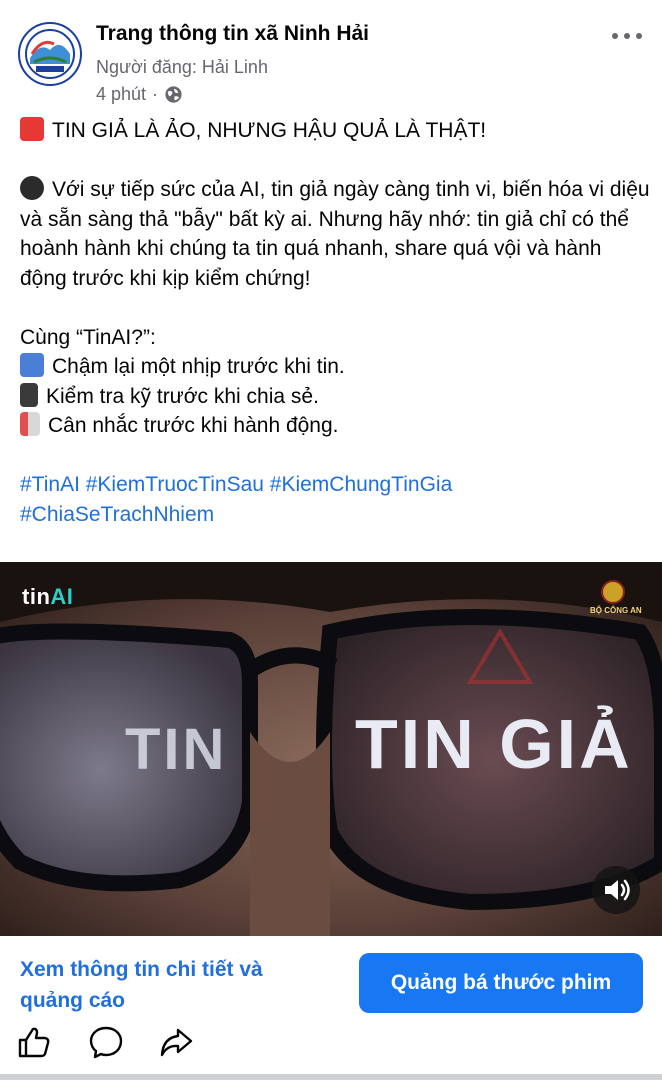  I want to click on bomb-emoji-icon, so click(32, 188).